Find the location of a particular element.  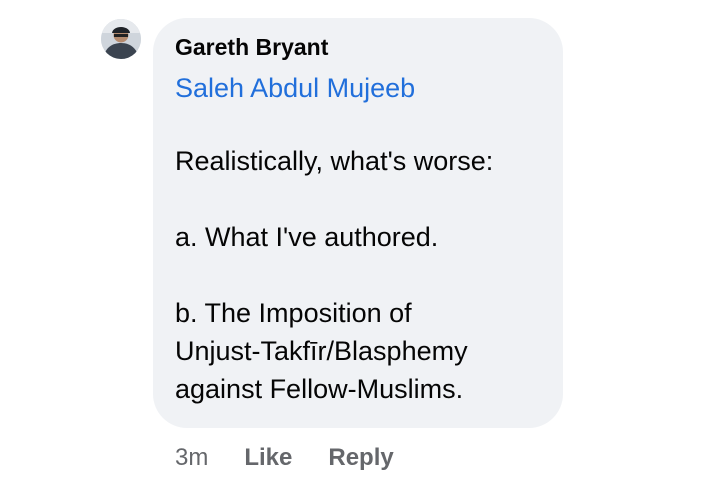

avatar-image is located at coordinates (121, 39).